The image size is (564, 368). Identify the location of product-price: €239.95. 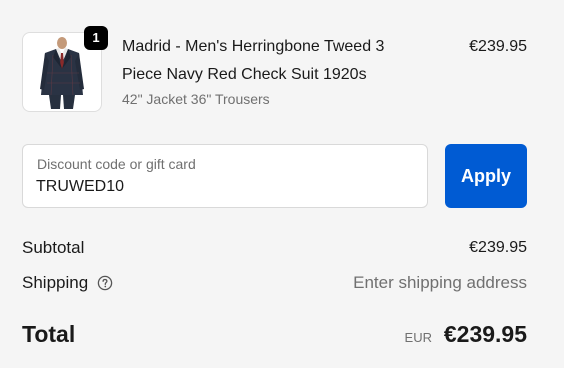
(498, 46).